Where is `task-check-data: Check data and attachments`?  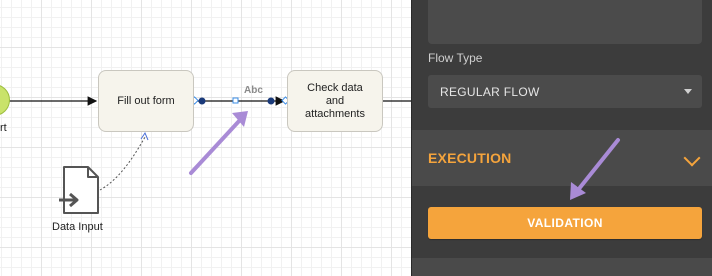
task-check-data: Check data and attachments is located at coordinates (335, 101).